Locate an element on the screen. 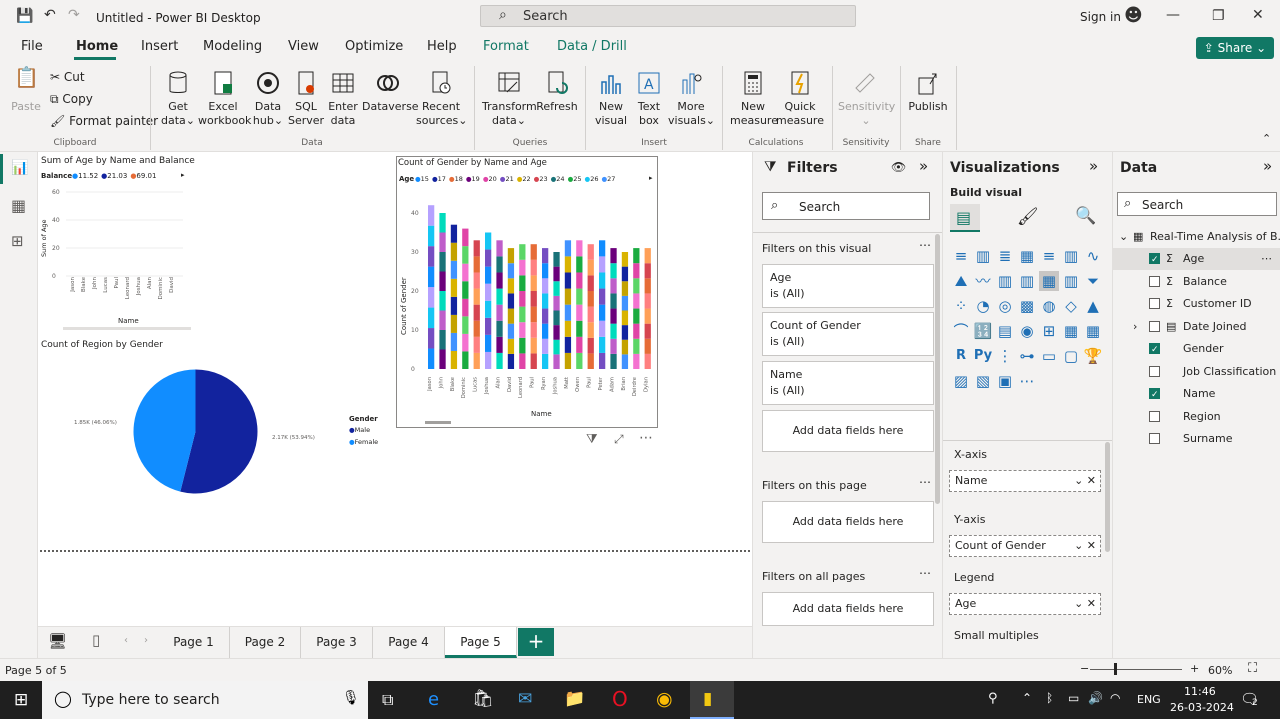  text-box-button: A Text box is located at coordinates (649, 99).